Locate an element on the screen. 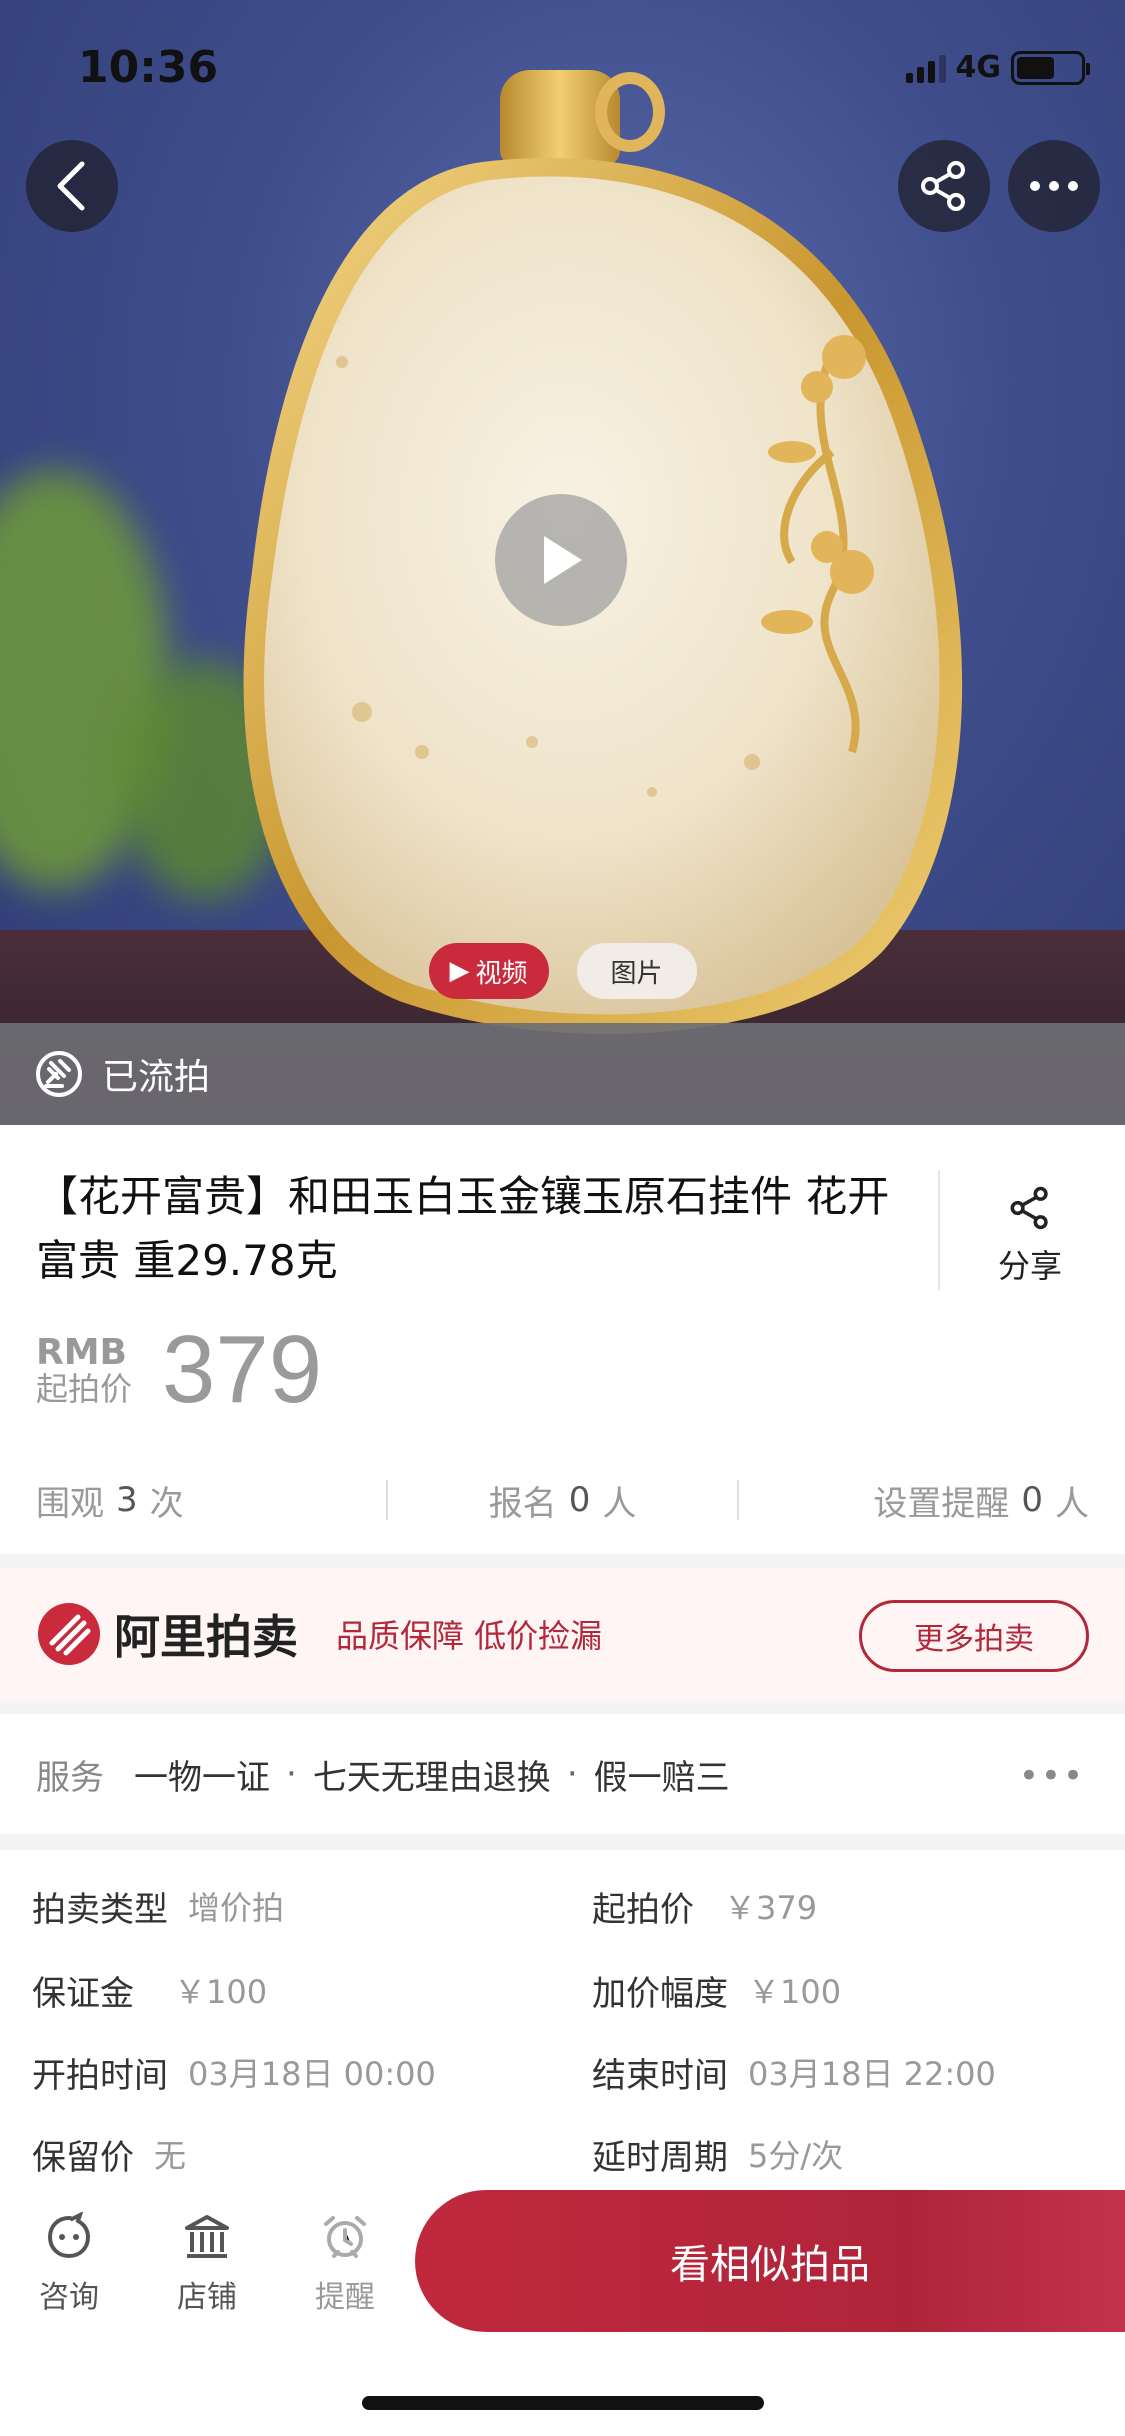 This screenshot has height=2436, width=1125. media-tabs: ▶ 视频 图片 is located at coordinates (562, 971).